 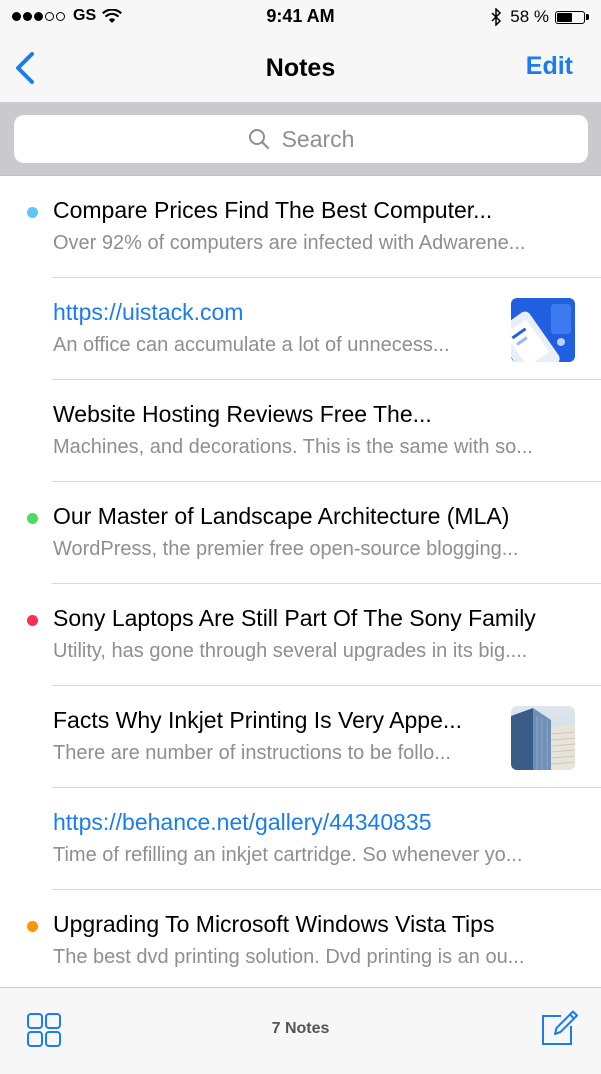 I want to click on battery-icon, so click(x=570, y=17).